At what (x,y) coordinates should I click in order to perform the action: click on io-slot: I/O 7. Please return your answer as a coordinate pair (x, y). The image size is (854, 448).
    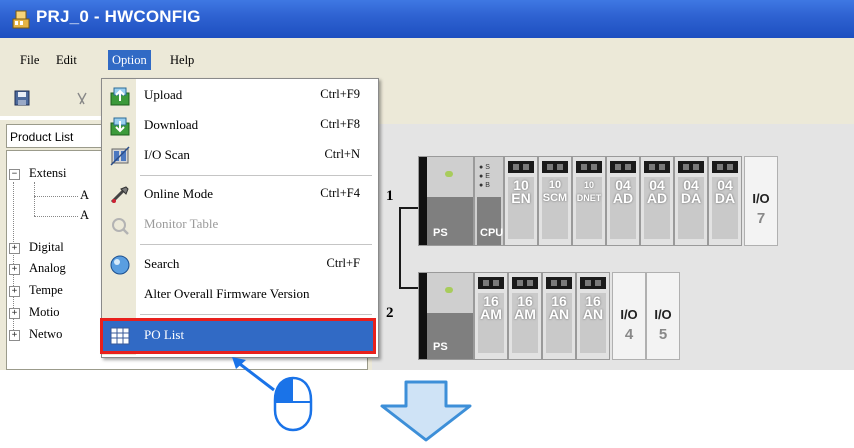
    Looking at the image, I should click on (761, 201).